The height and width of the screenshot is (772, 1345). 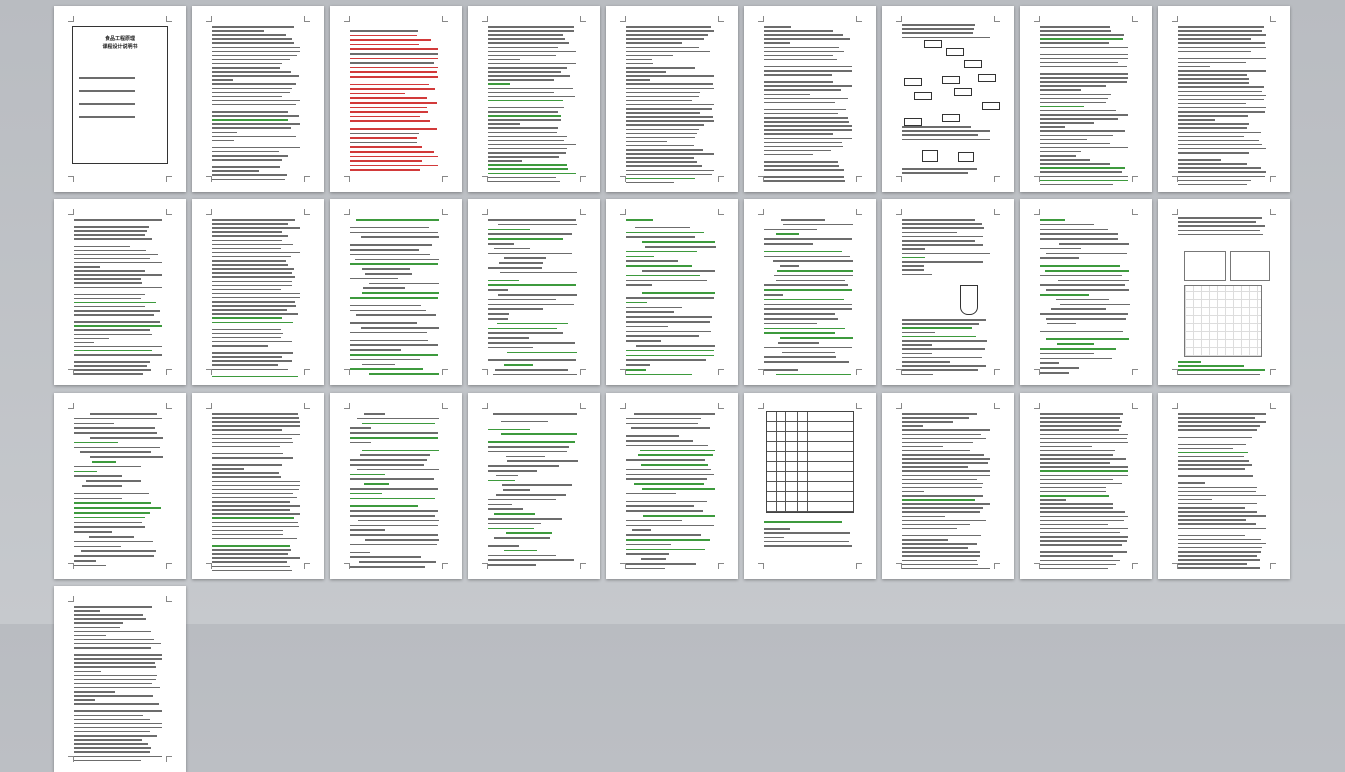 I want to click on page-thumbnail: 食品工程原理 课程设计说明书, so click(x=120, y=99).